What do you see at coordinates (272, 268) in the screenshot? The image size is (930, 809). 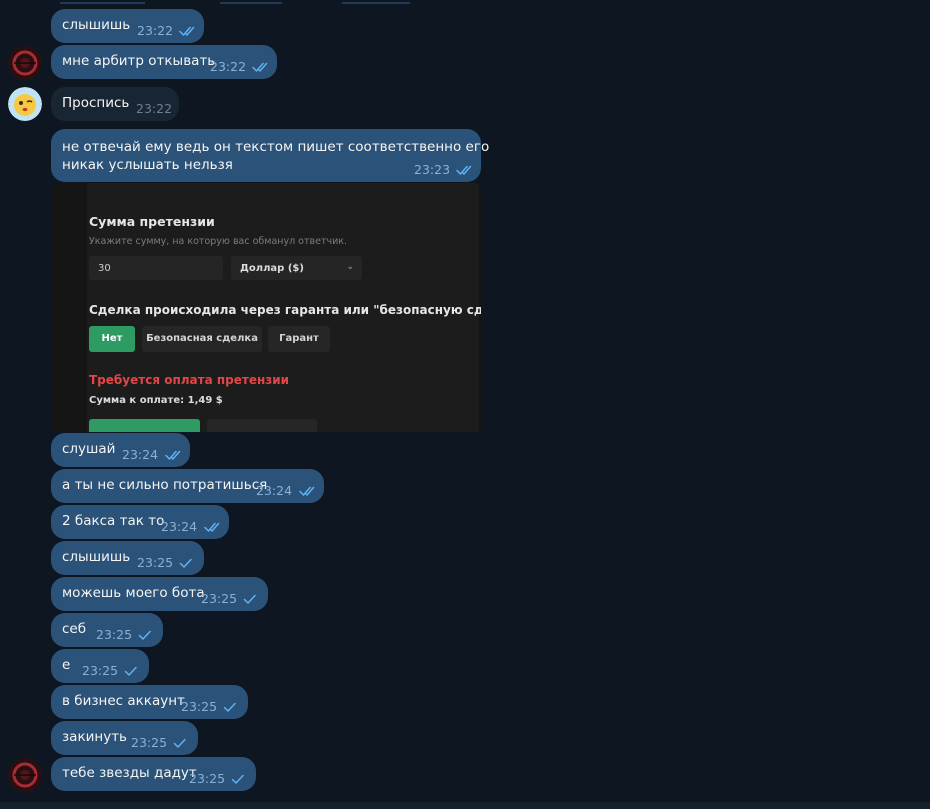 I see `currency-value: Доллар ($)` at bounding box center [272, 268].